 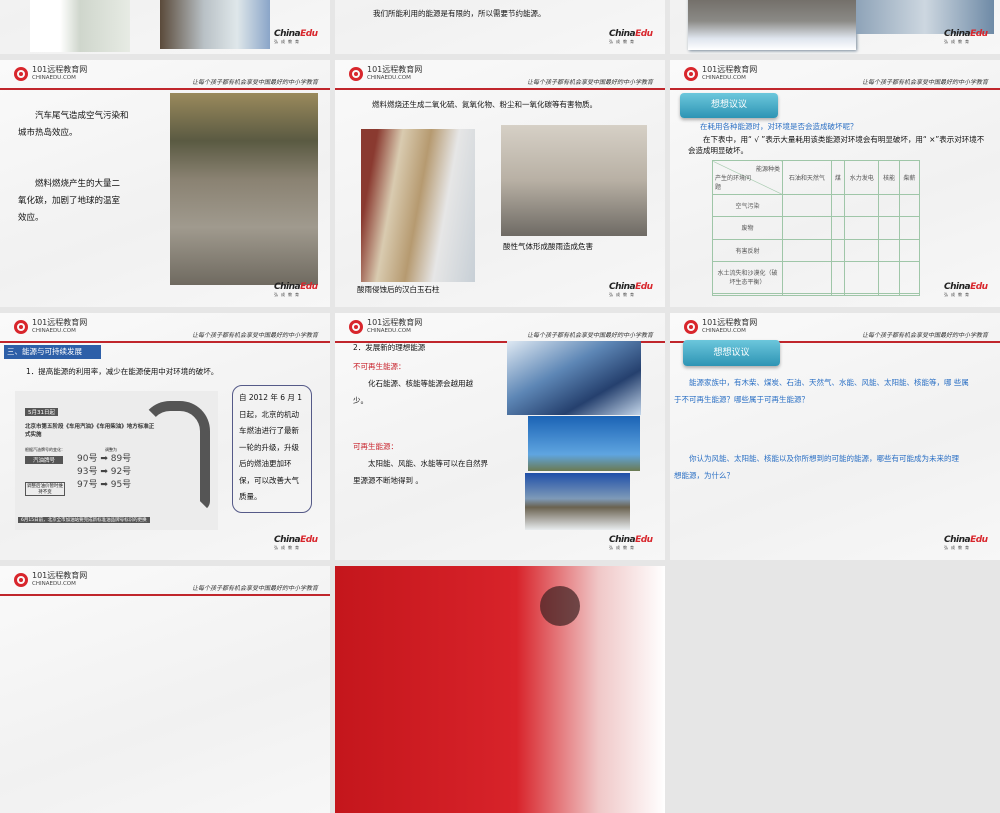 What do you see at coordinates (379, 366) in the screenshot?
I see `nonrenewable-label: 不可再生能源：` at bounding box center [379, 366].